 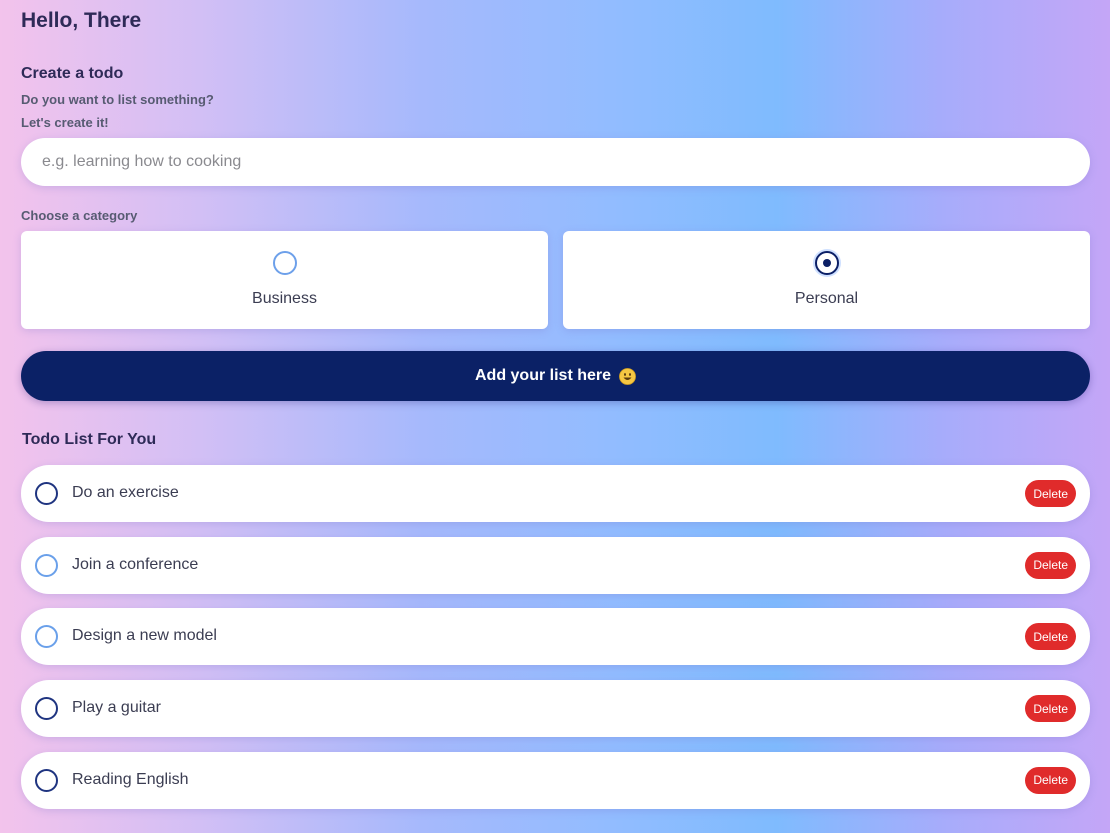 I want to click on category-option-personal: Personal, so click(x=826, y=280).